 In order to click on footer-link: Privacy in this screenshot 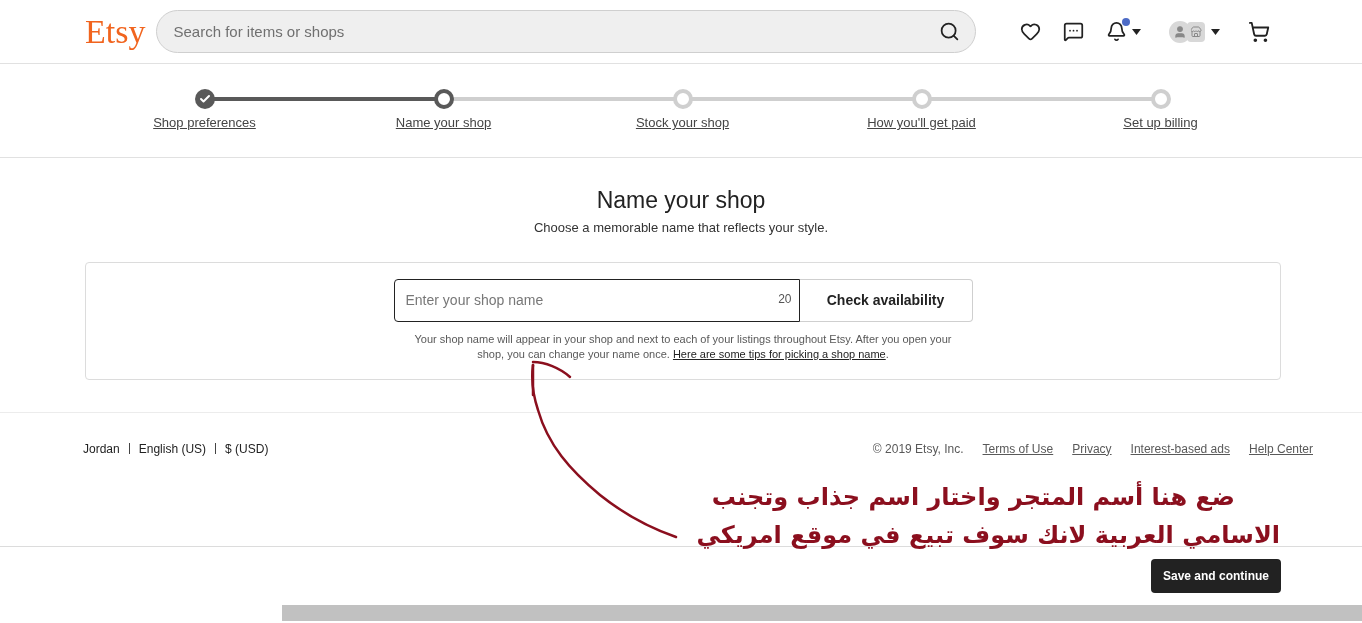, I will do `click(1092, 448)`.